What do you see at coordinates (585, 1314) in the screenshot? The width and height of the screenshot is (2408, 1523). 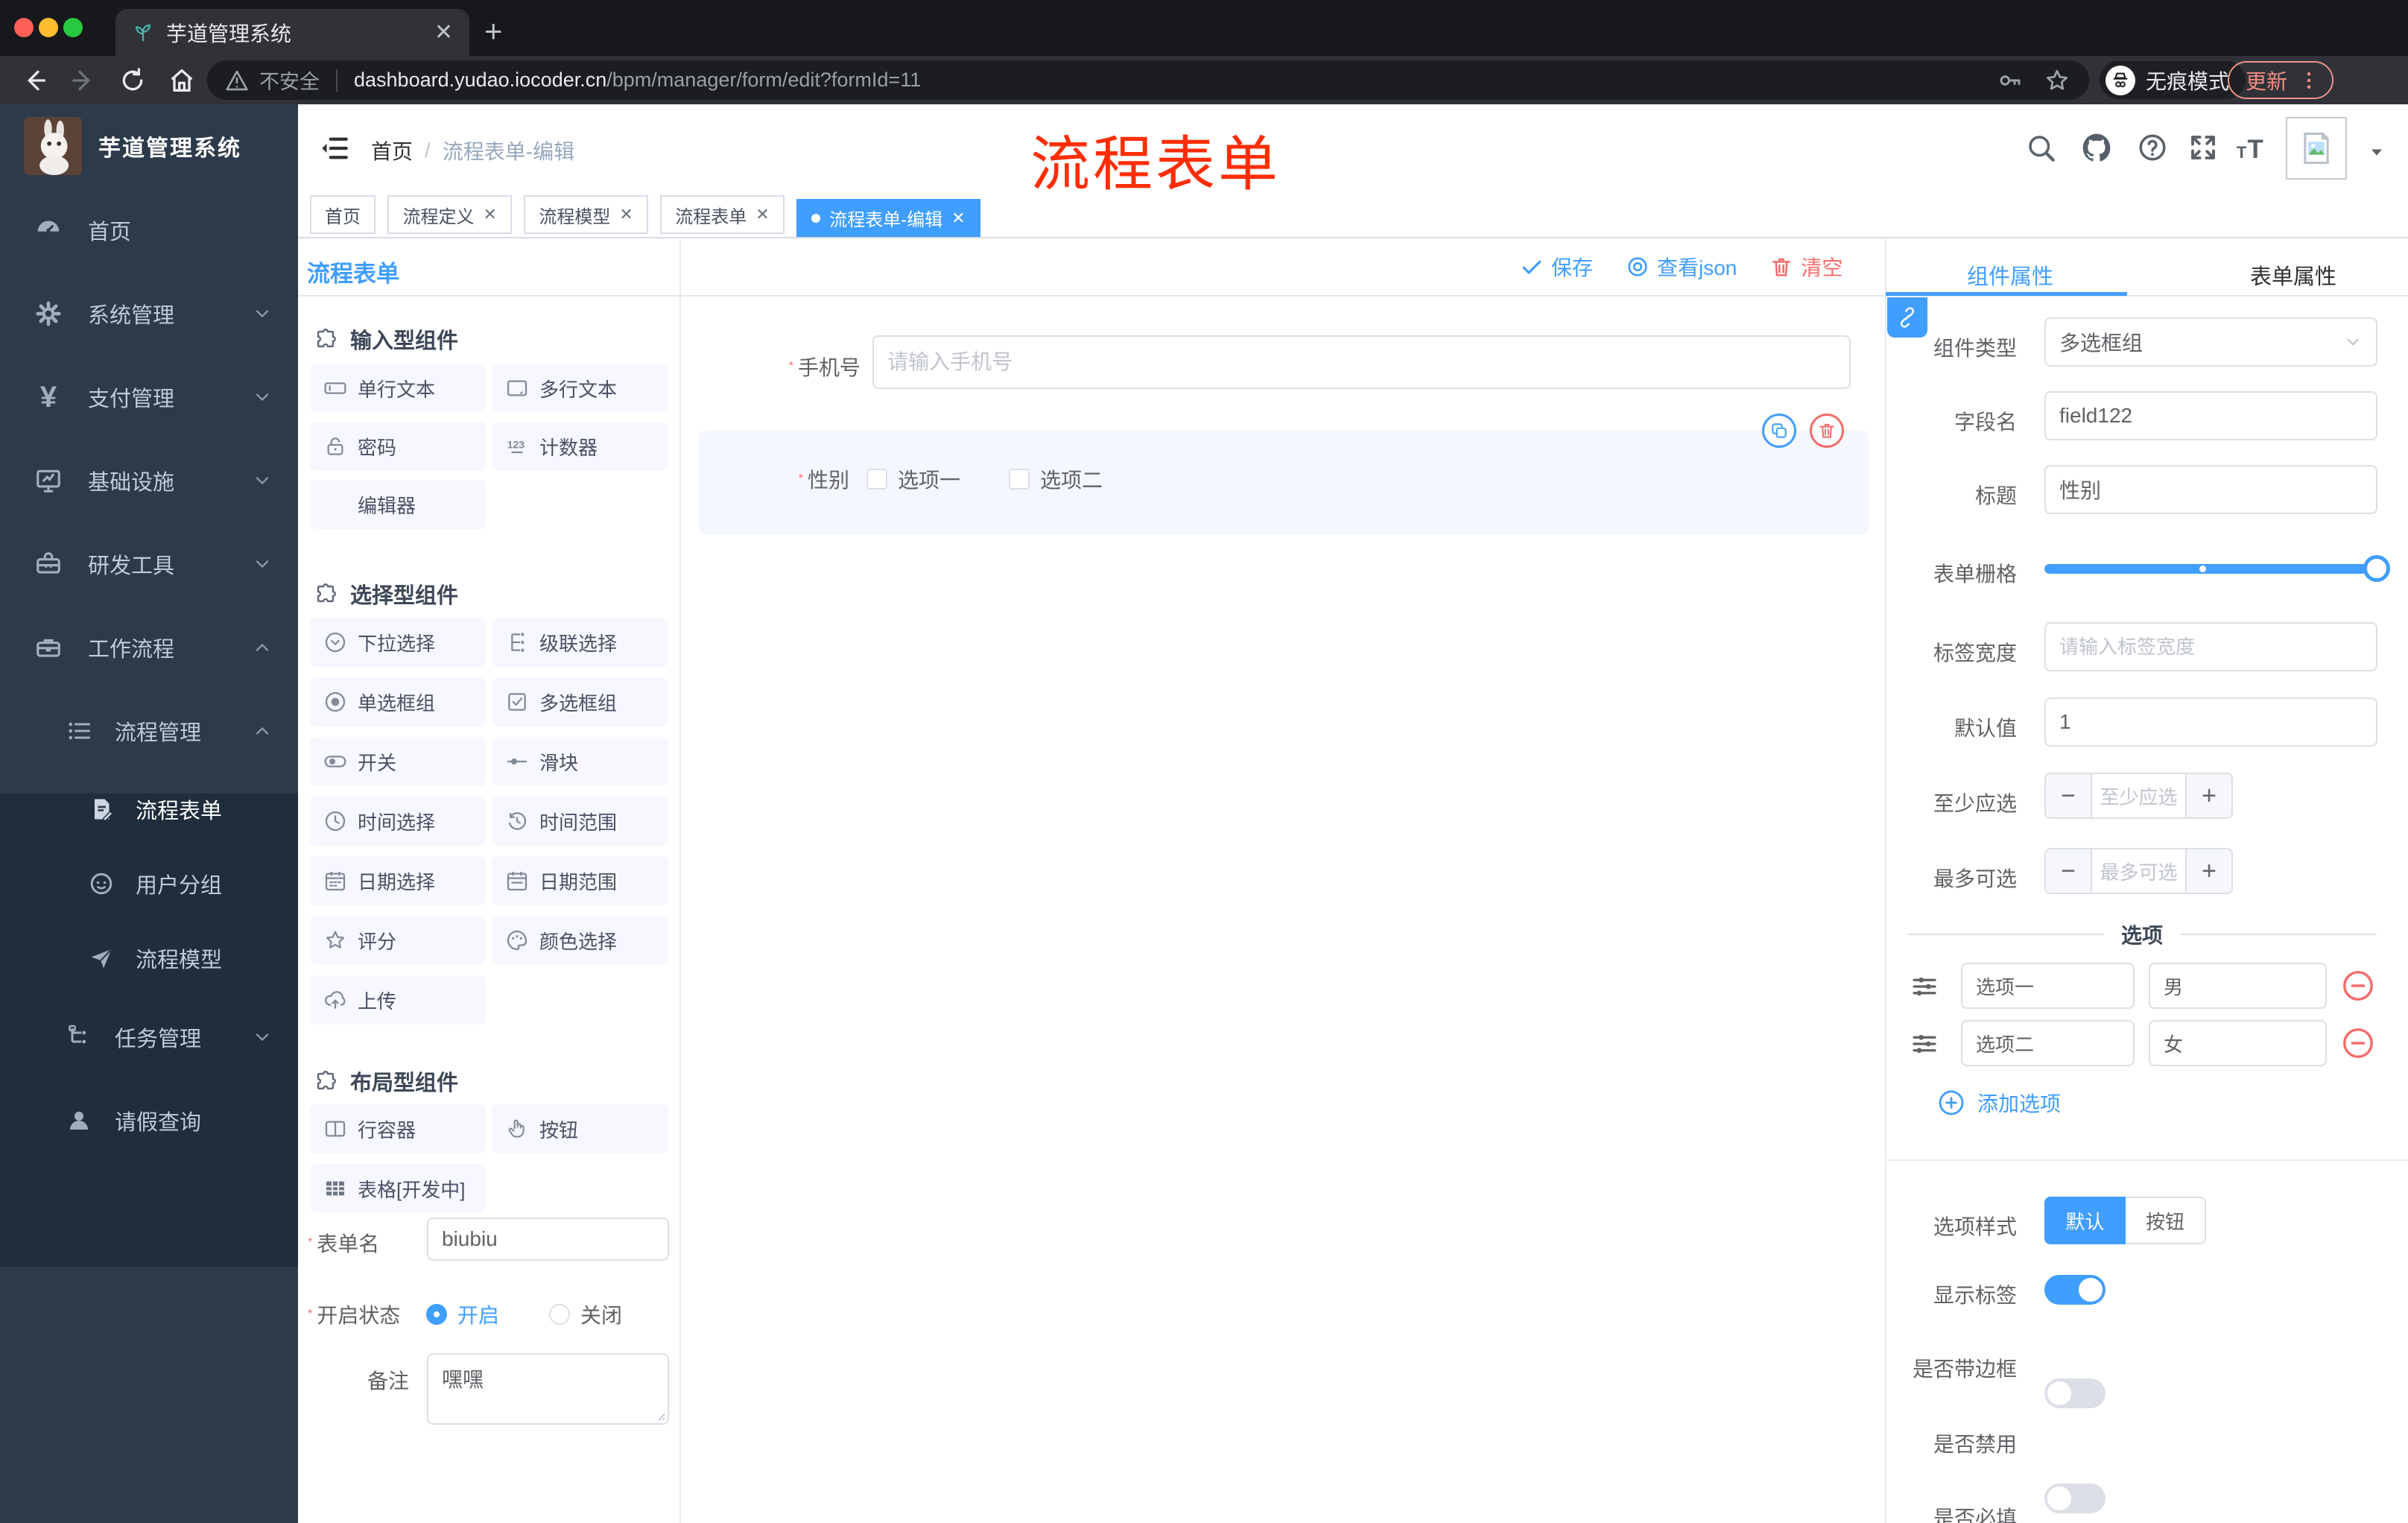 I see `status-radio-off: 关闭` at bounding box center [585, 1314].